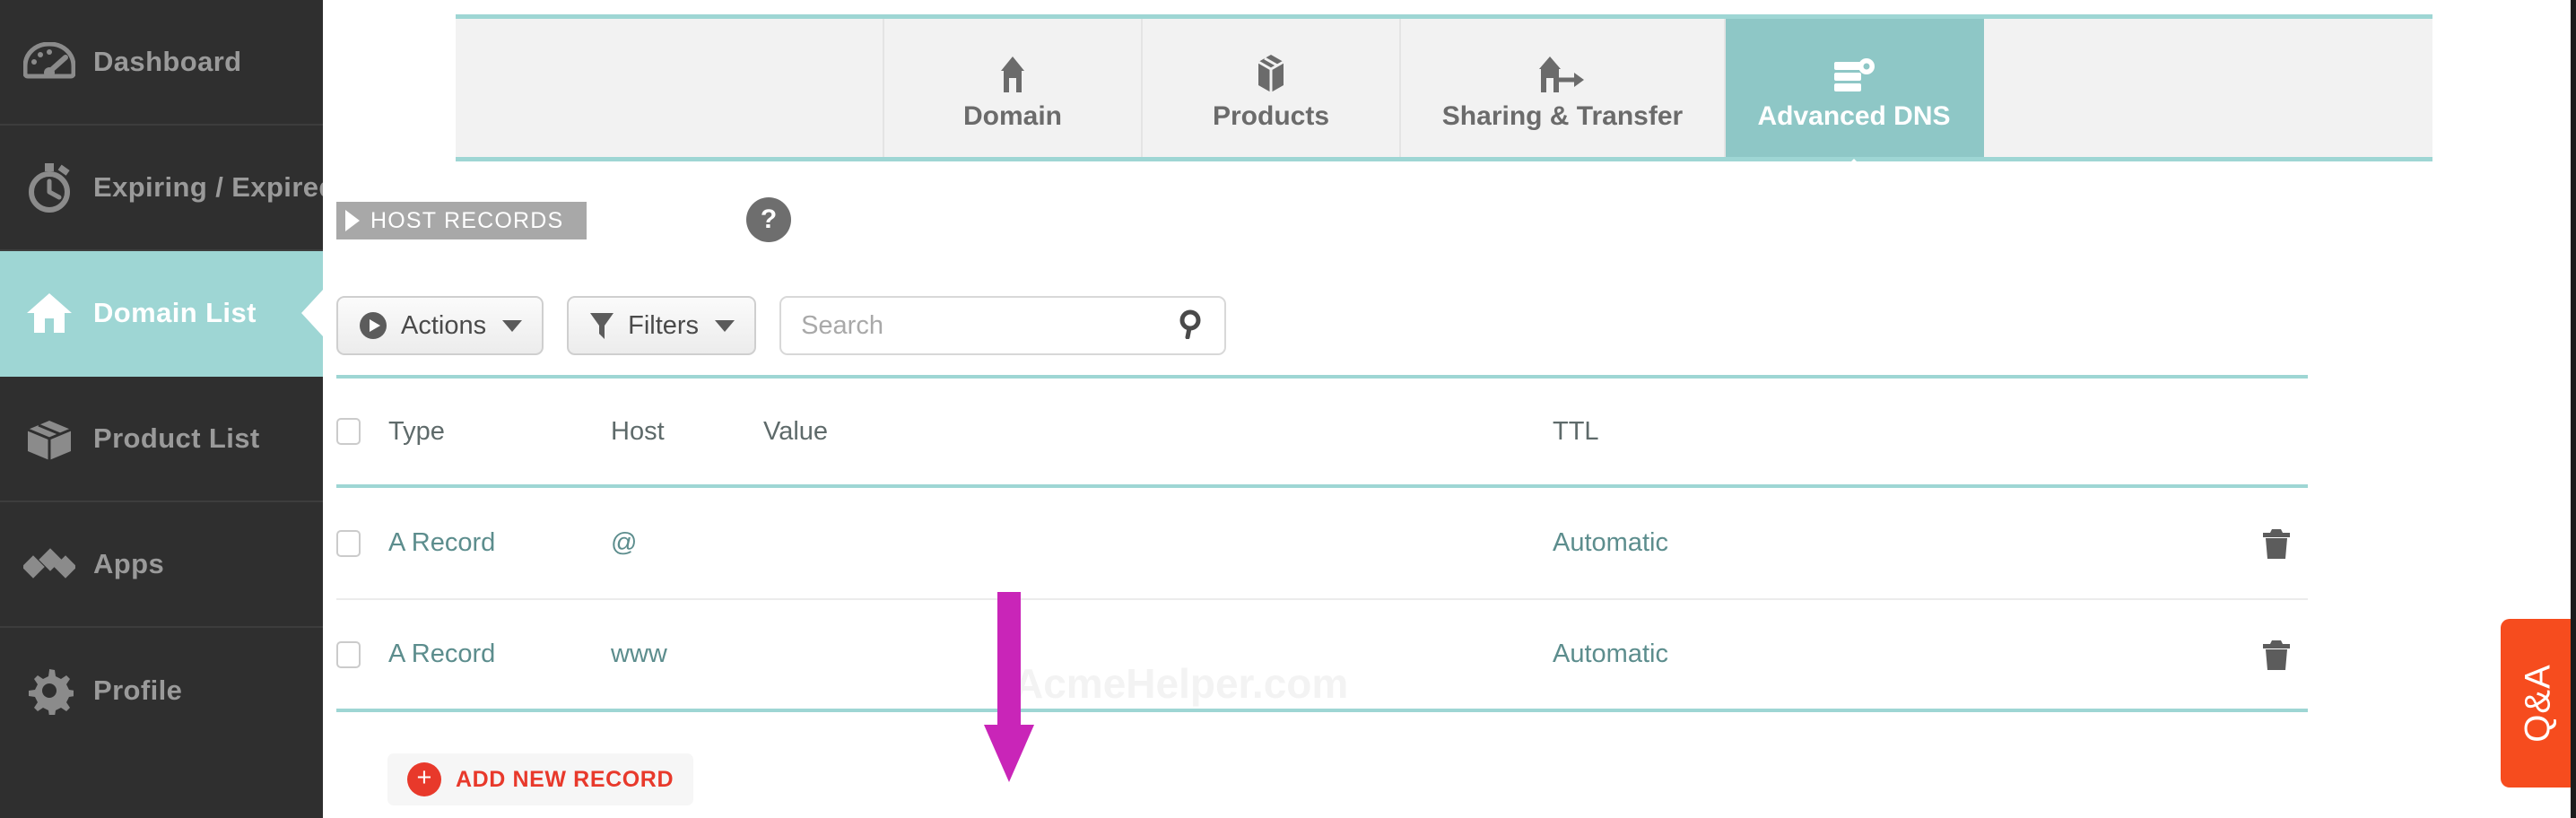 This screenshot has width=2576, height=818. What do you see at coordinates (352, 220) in the screenshot?
I see `chevron-right-icon` at bounding box center [352, 220].